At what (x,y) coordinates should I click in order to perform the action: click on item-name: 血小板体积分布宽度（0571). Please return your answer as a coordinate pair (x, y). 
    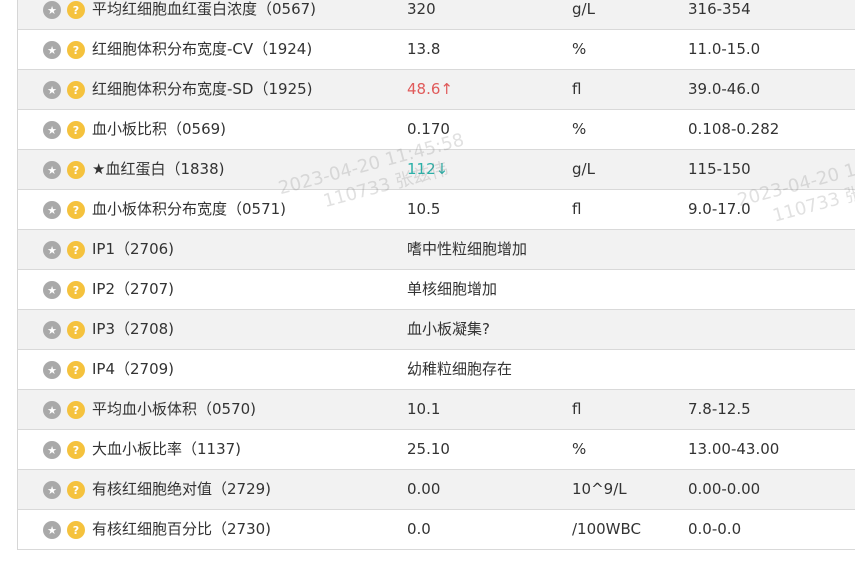
    Looking at the image, I should click on (189, 209).